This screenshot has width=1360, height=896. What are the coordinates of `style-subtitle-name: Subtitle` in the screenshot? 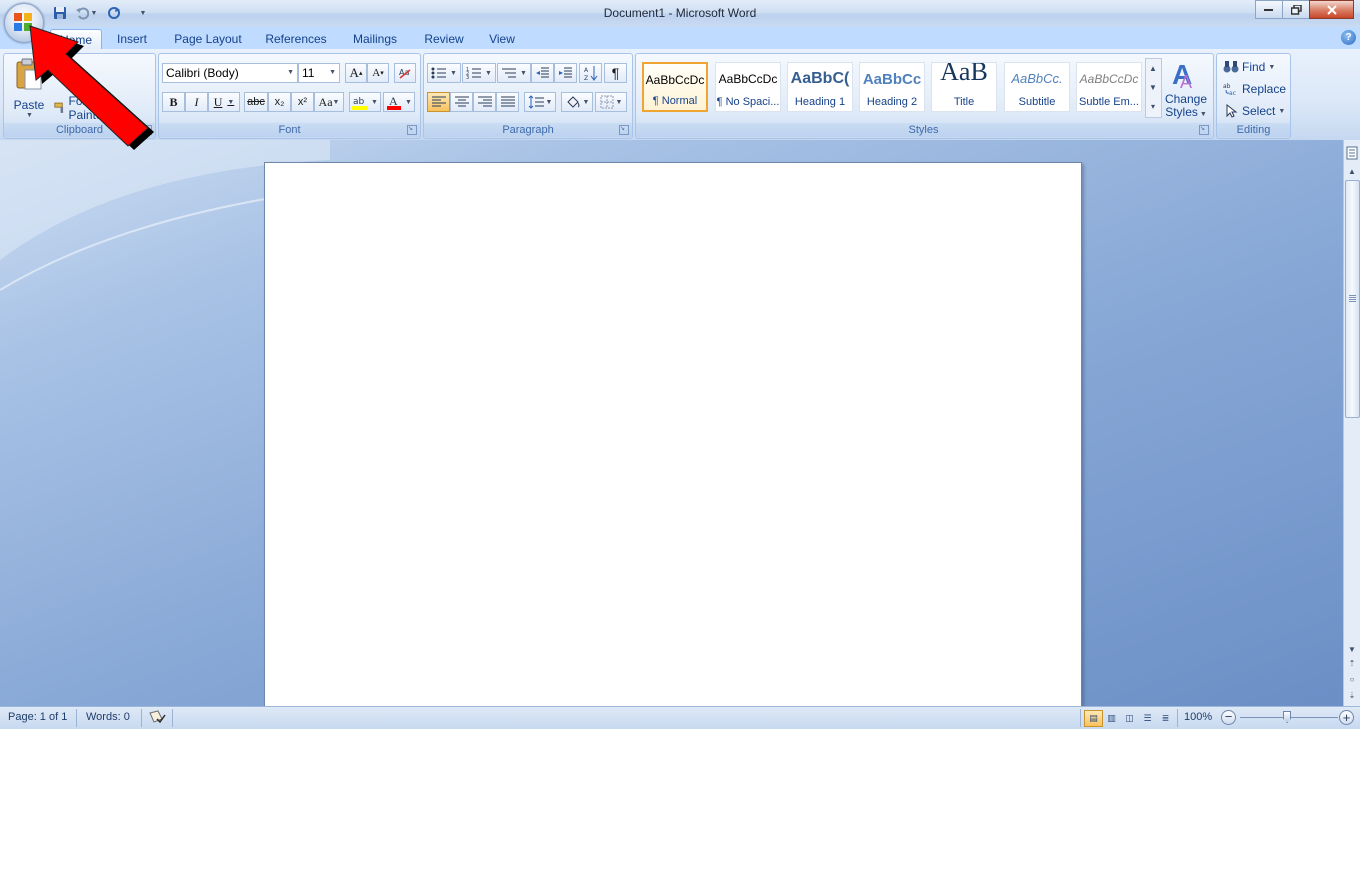 It's located at (1037, 102).